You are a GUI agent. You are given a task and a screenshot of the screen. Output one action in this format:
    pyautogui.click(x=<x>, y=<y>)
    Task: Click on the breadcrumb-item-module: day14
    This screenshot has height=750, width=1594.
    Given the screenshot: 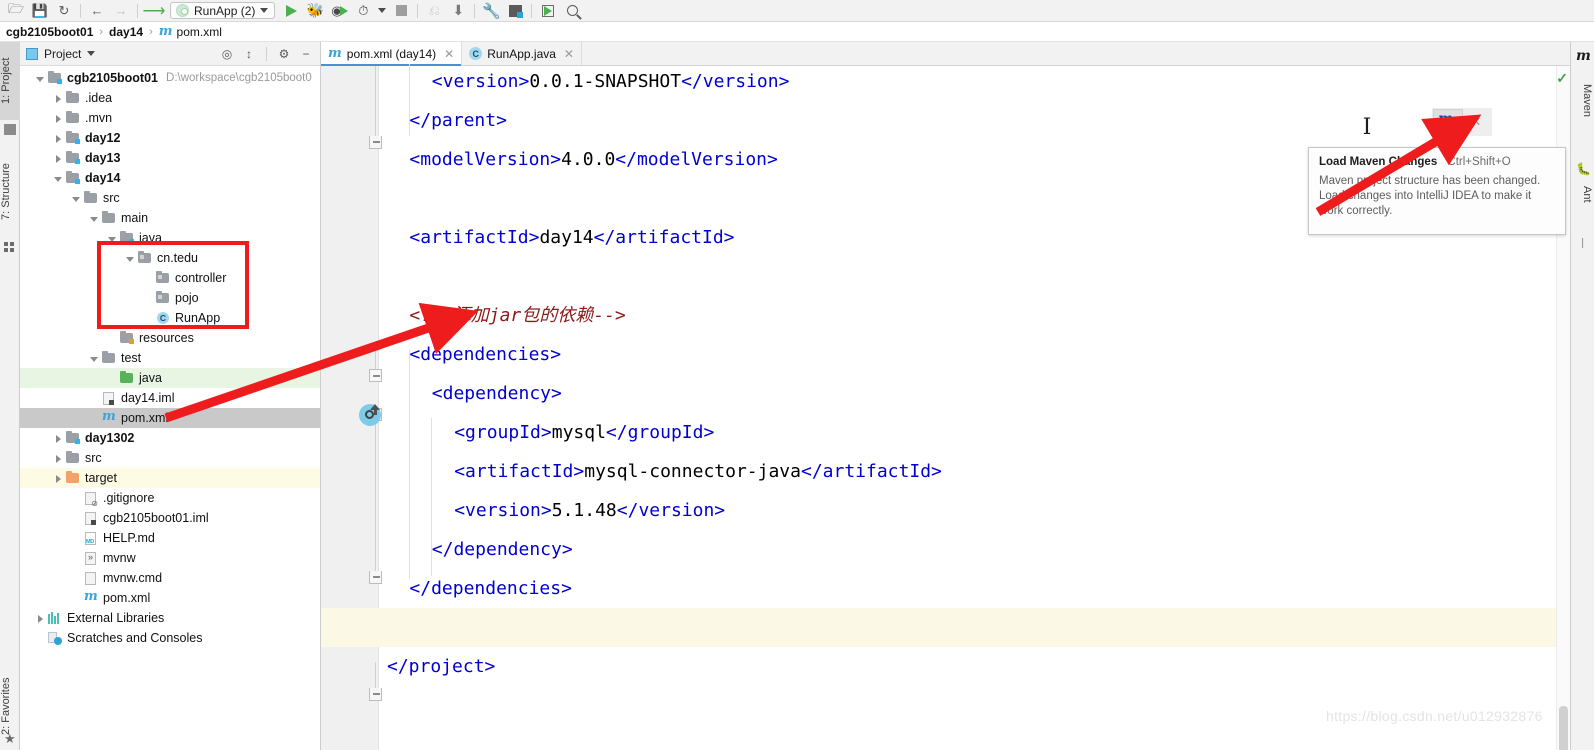 What is the action you would take?
    pyautogui.click(x=126, y=32)
    